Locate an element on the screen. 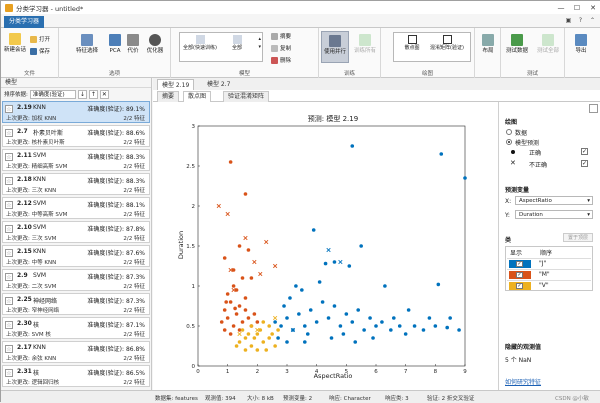  tab-scatter: 散点图 is located at coordinates (197, 96).